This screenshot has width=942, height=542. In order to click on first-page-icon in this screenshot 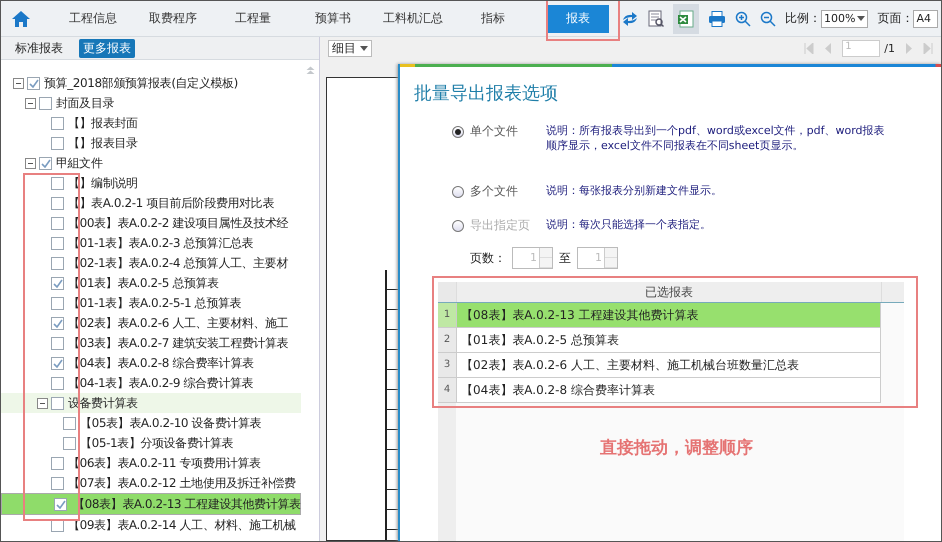, I will do `click(809, 48)`.